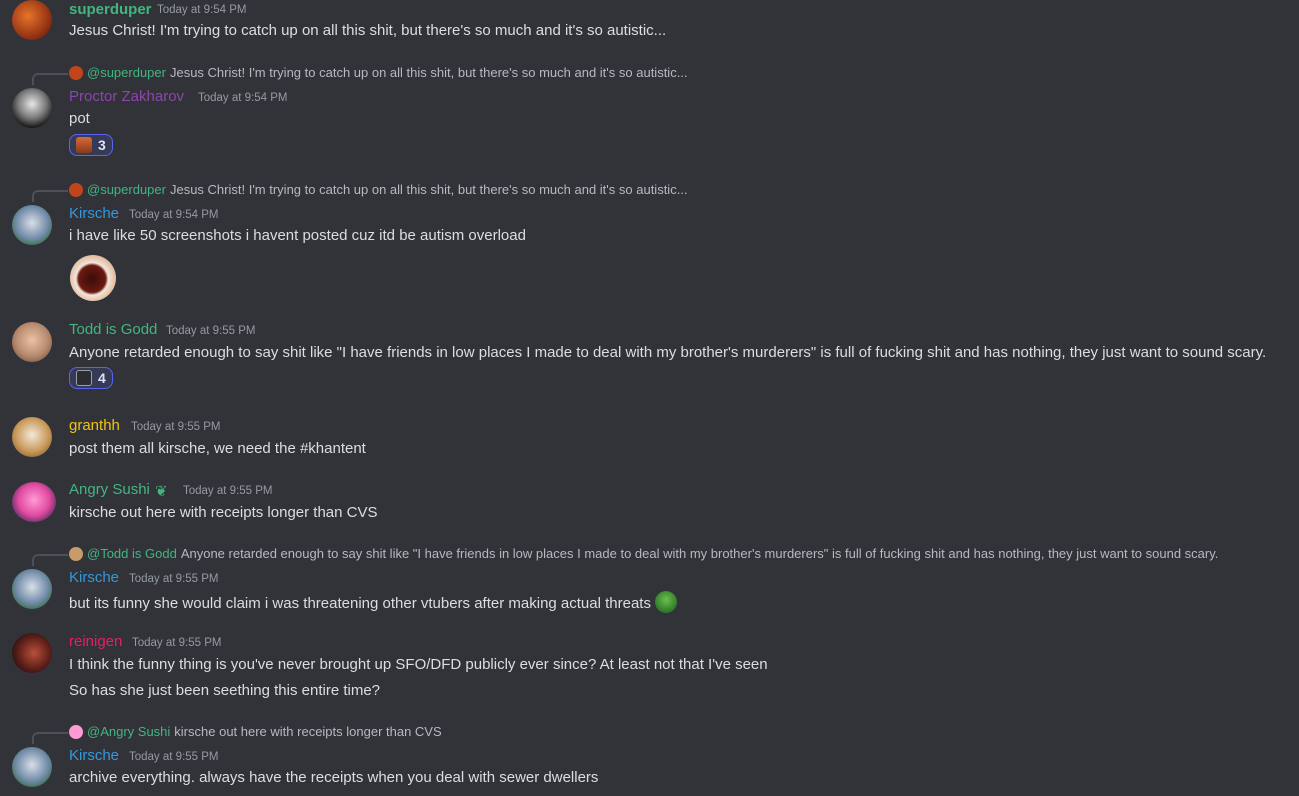 This screenshot has height=796, width=1299. Describe the element at coordinates (95, 641) in the screenshot. I see `author-name: reinigen` at that location.